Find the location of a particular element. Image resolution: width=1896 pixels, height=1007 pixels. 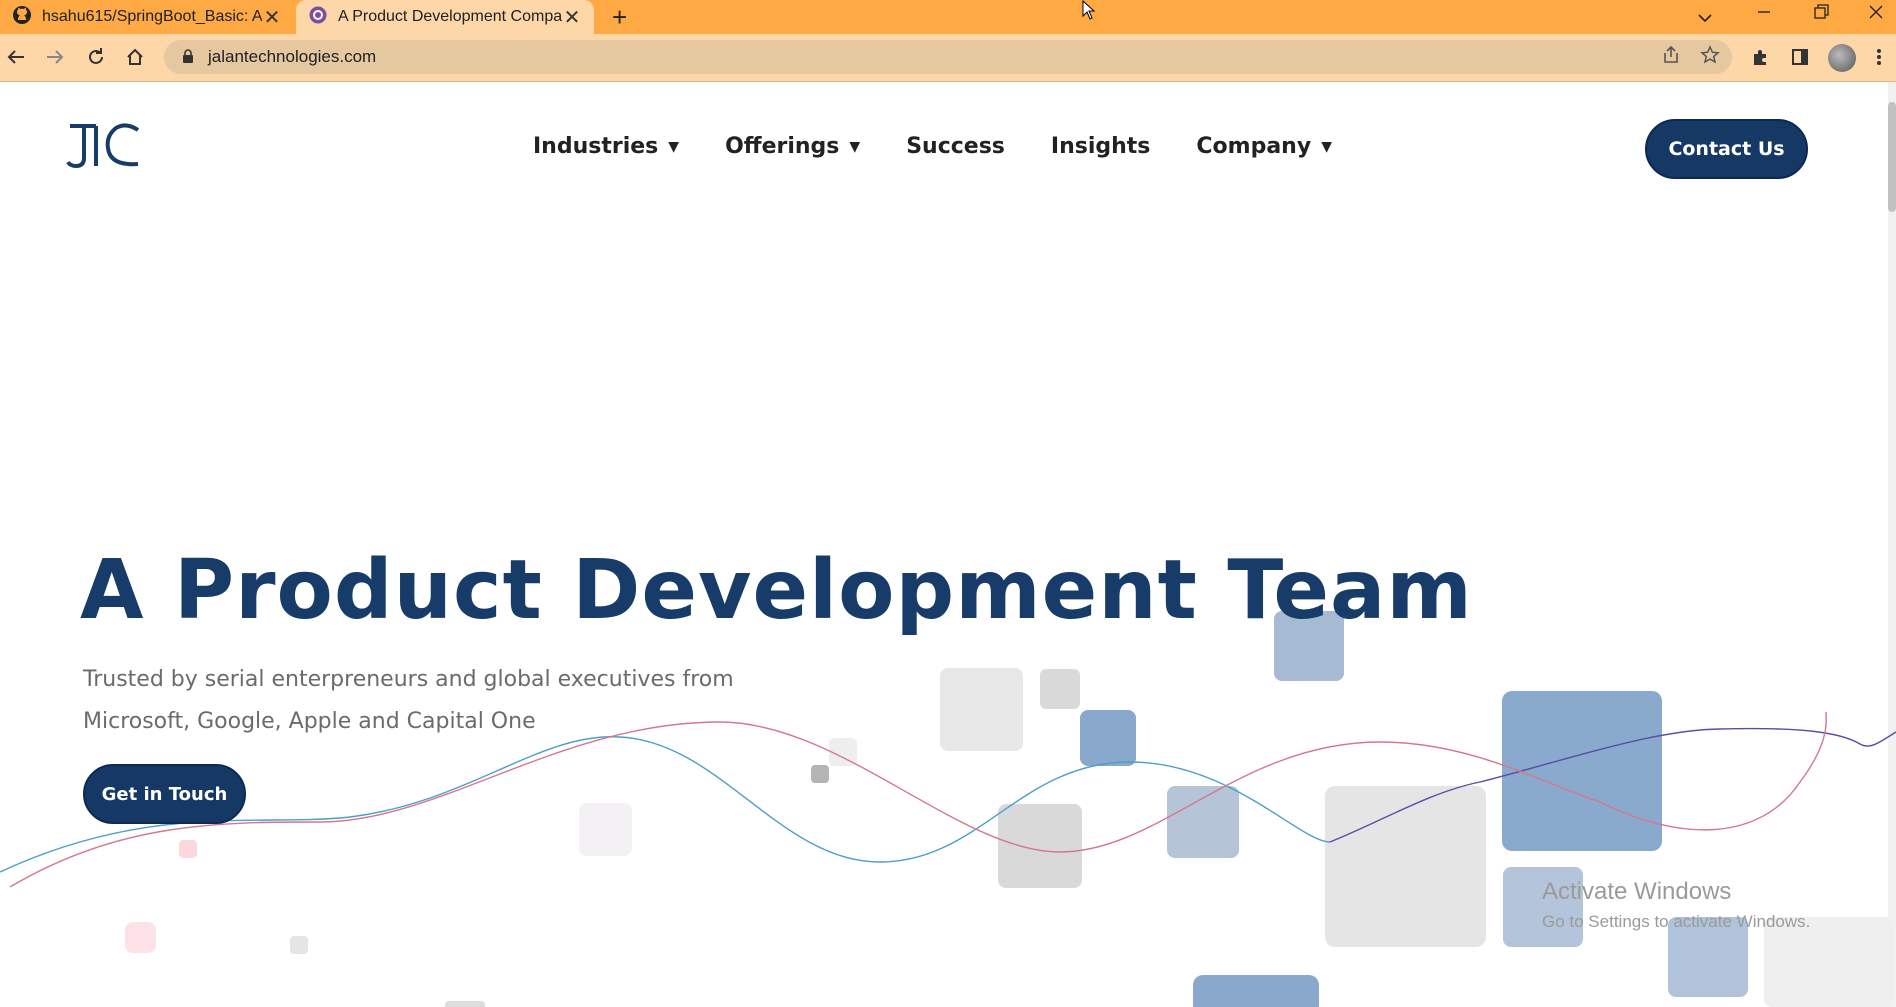

github-icon is located at coordinates (22, 17).